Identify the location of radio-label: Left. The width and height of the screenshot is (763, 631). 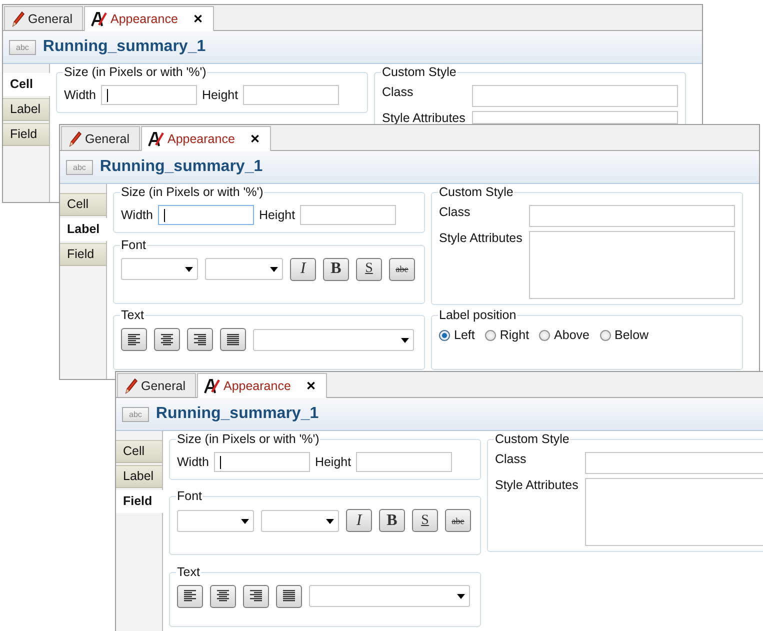
(464, 335).